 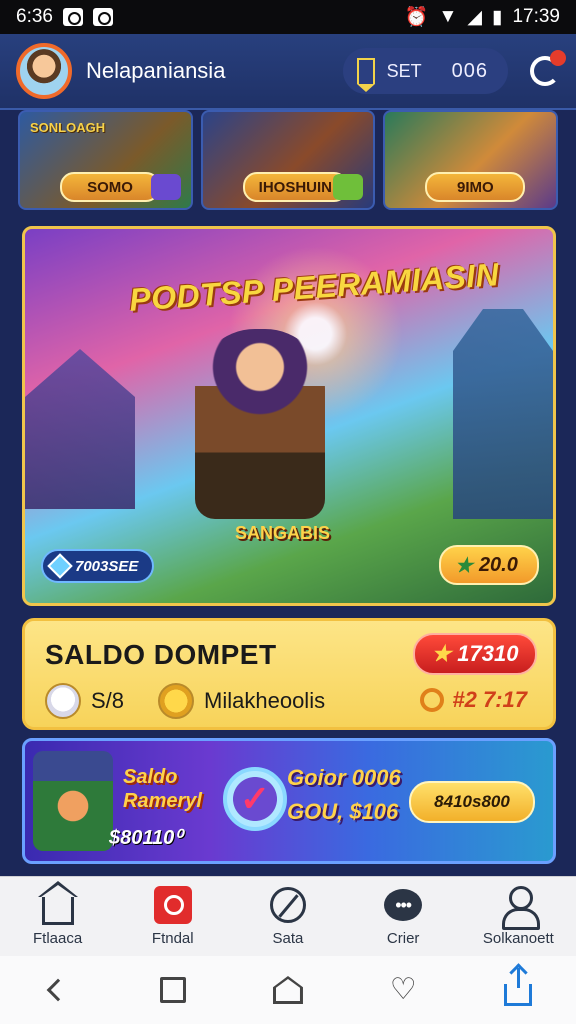 I want to click on wallet-right-value: #2 7:17, so click(x=489, y=699).